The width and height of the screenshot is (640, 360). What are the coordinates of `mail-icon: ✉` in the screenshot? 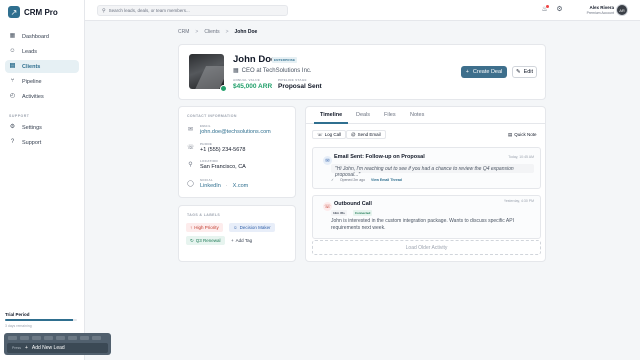 It's located at (190, 130).